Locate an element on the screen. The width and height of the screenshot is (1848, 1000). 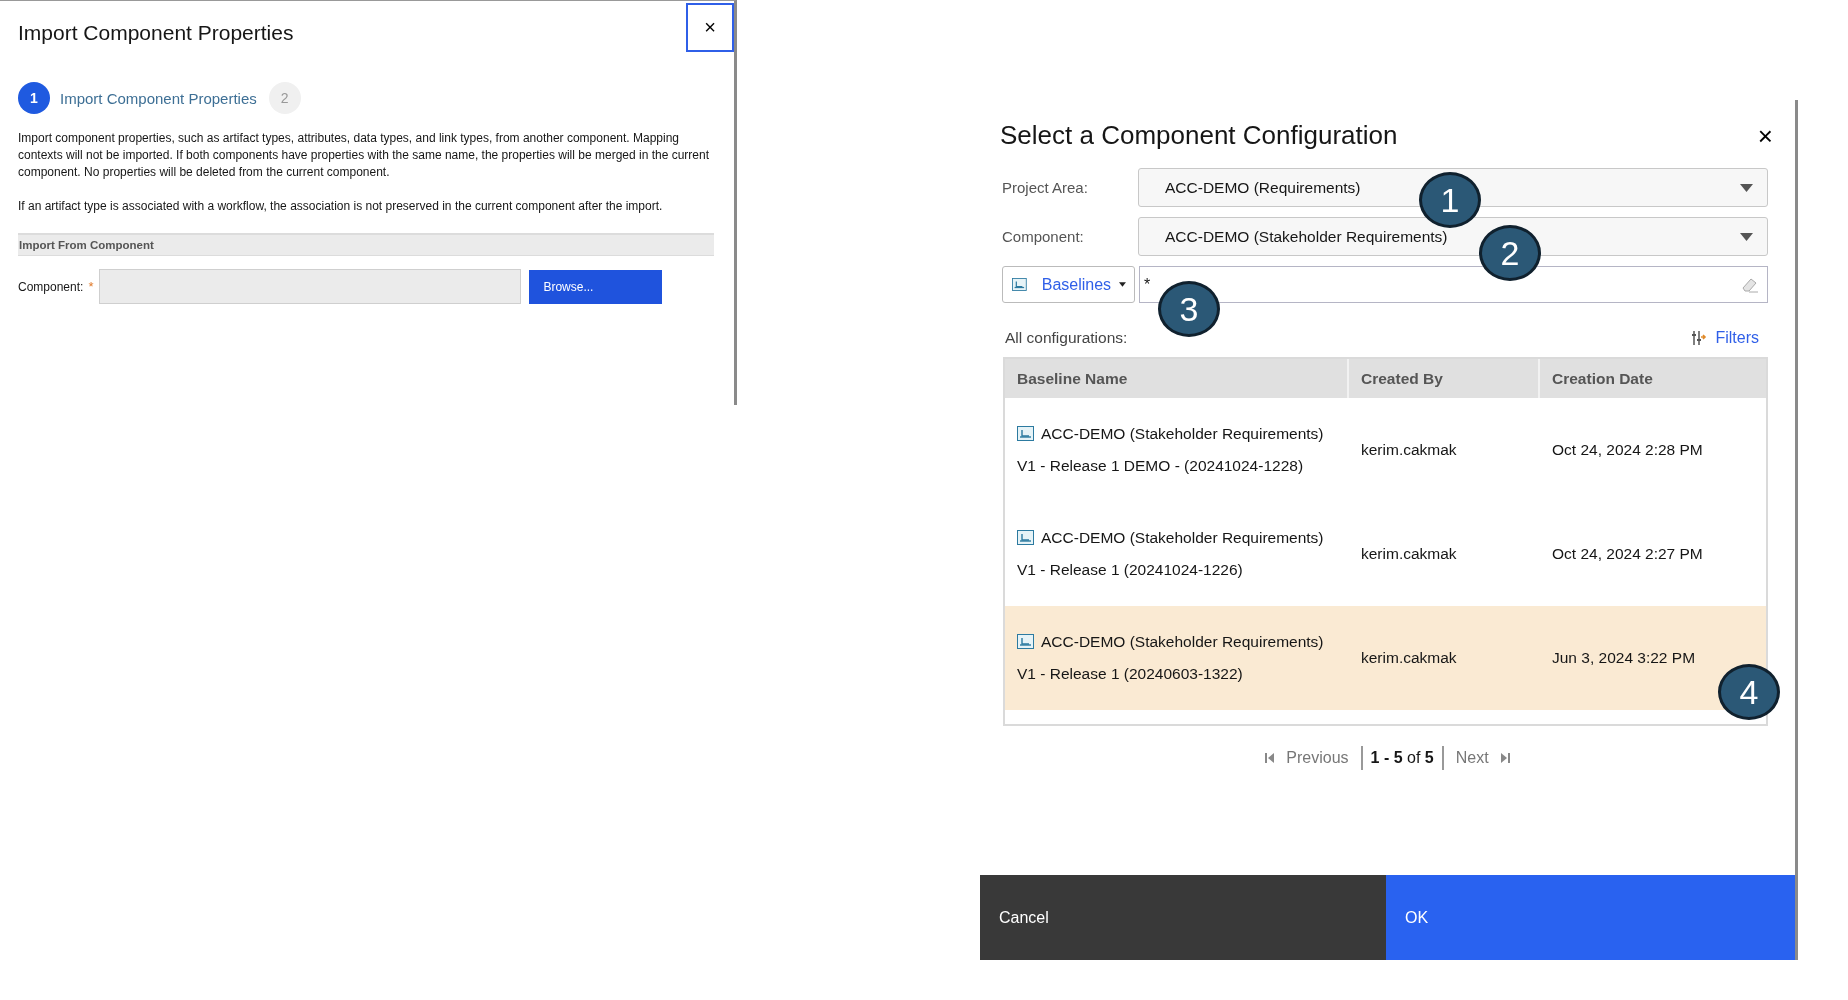
table-cell-text: Jun 3, 2024 3:22 PM is located at coordinates (1624, 658).